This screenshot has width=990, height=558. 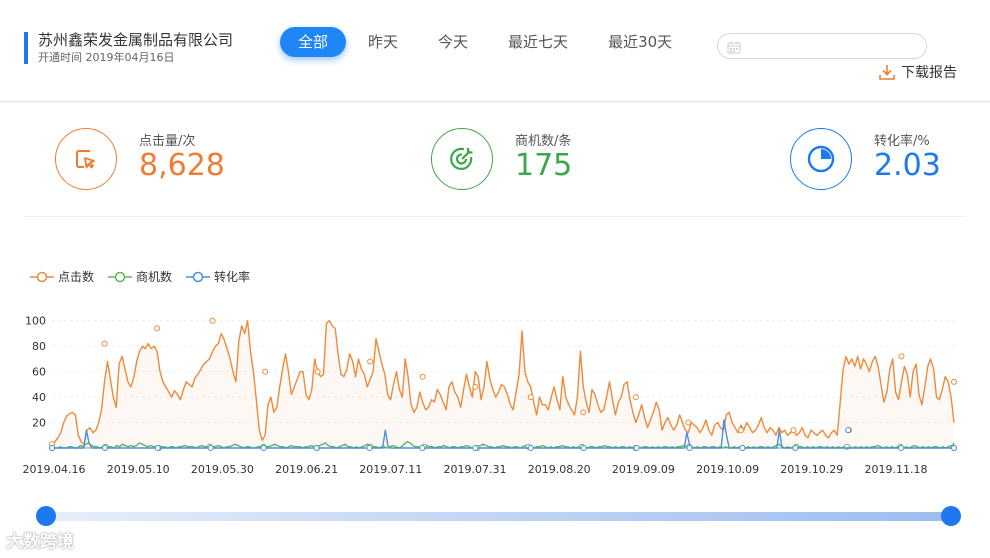 What do you see at coordinates (887, 72) in the screenshot?
I see `download-icon` at bounding box center [887, 72].